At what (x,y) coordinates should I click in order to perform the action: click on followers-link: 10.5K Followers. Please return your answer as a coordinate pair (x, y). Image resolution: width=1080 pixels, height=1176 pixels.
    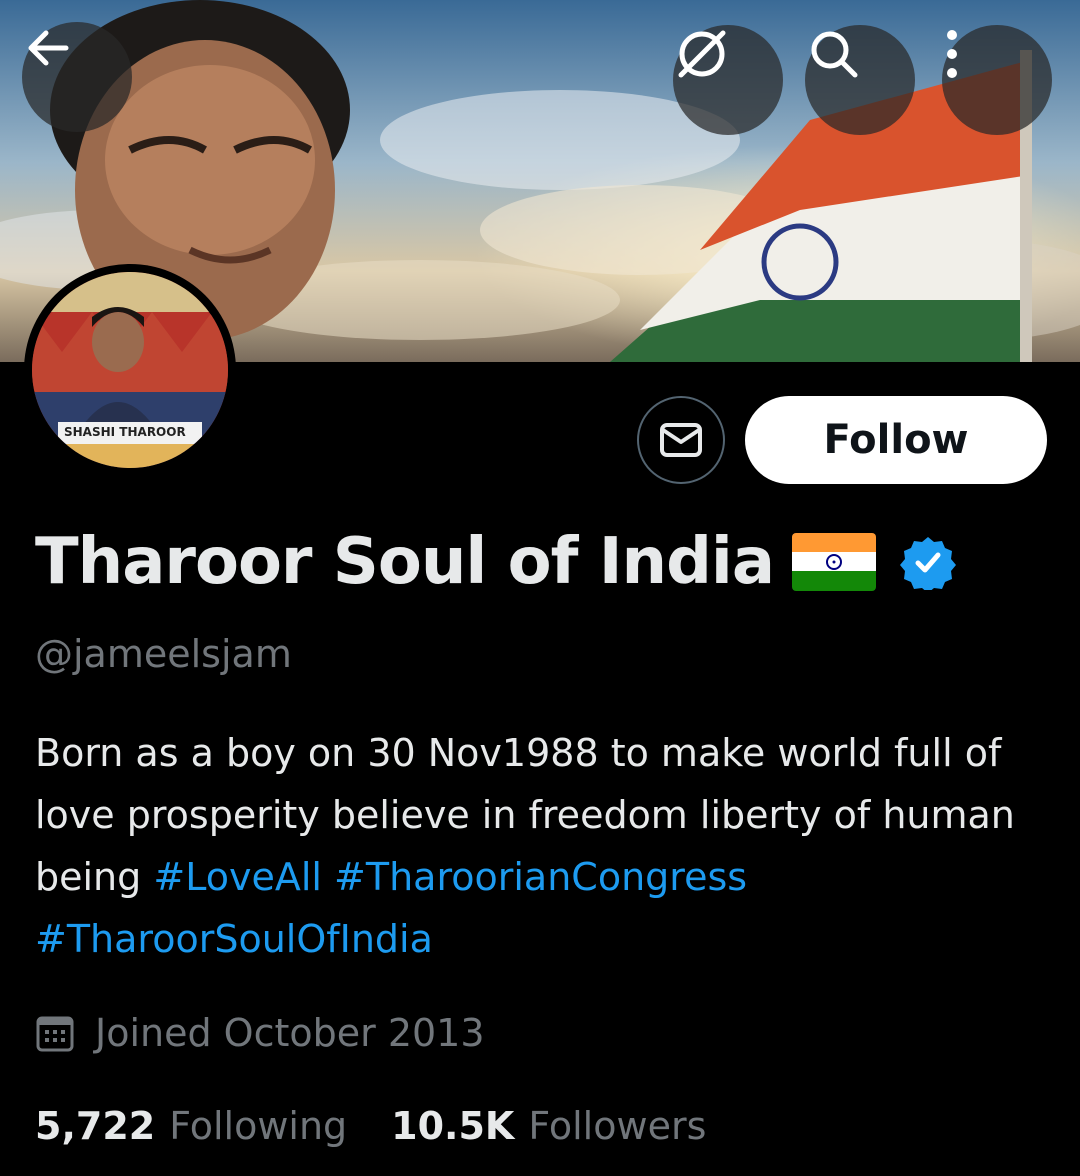
    Looking at the image, I should click on (548, 1126).